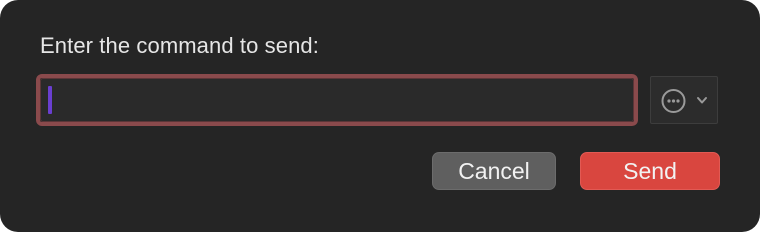 This screenshot has height=240, width=760. What do you see at coordinates (650, 171) in the screenshot?
I see `send-button: Send` at bounding box center [650, 171].